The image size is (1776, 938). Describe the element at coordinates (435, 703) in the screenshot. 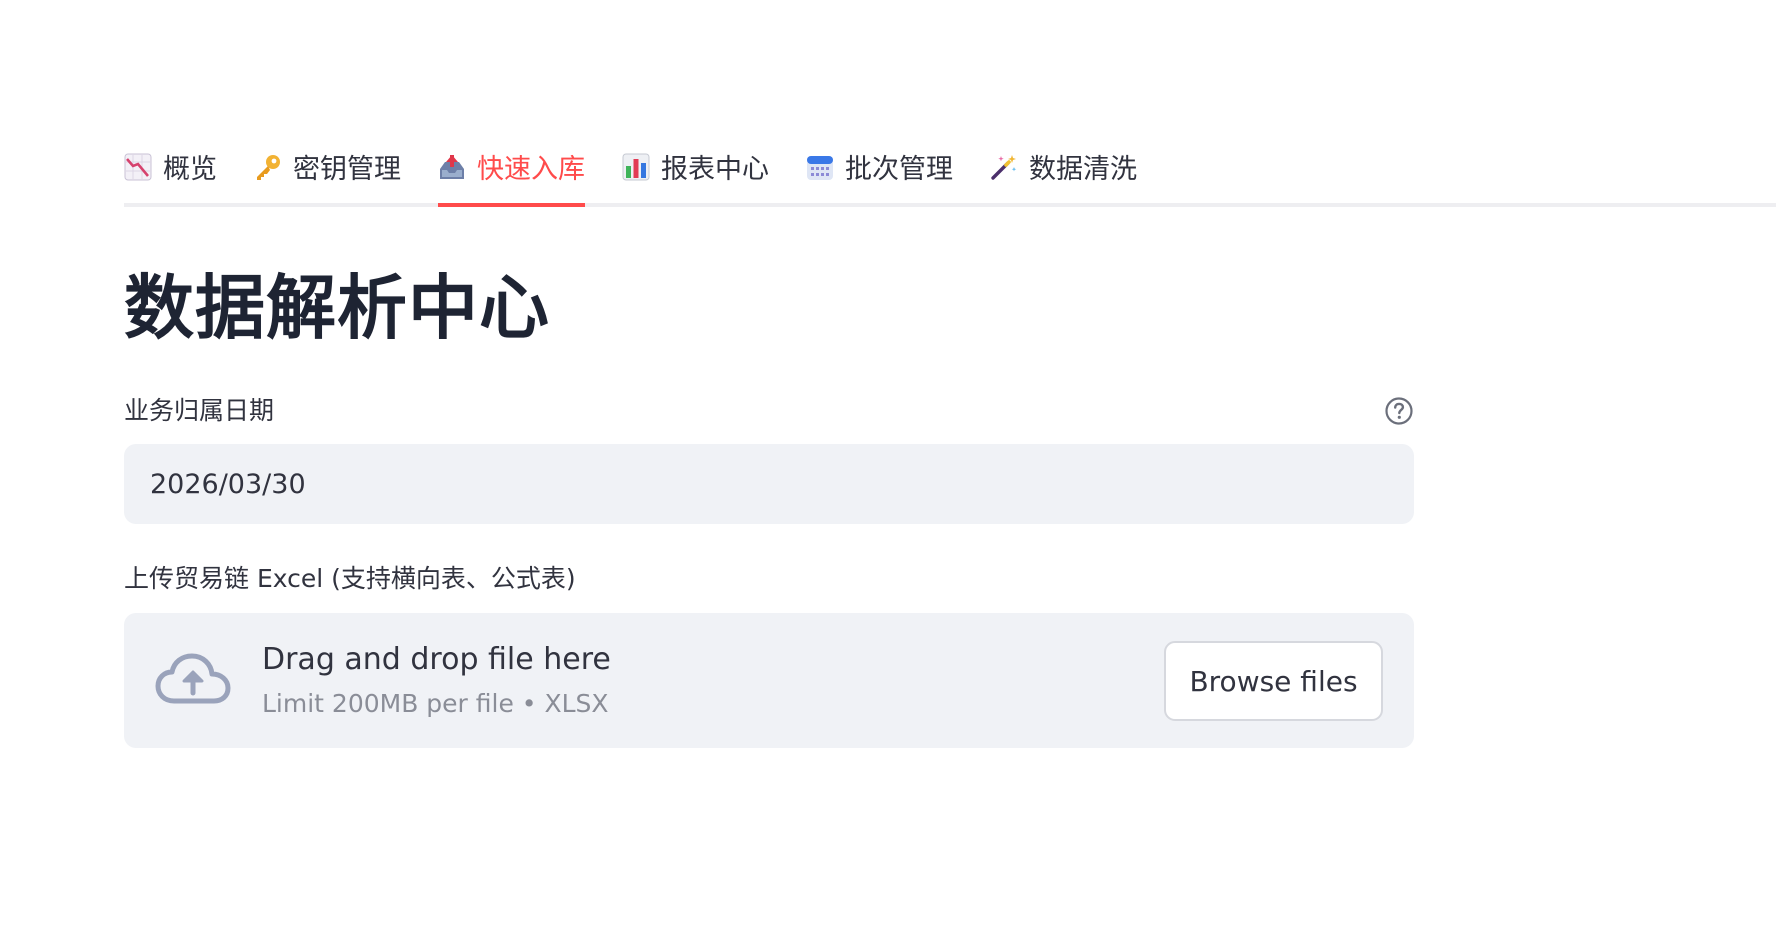

I see `dropzone-limit: Limit 200MB per file • XLSX` at that location.